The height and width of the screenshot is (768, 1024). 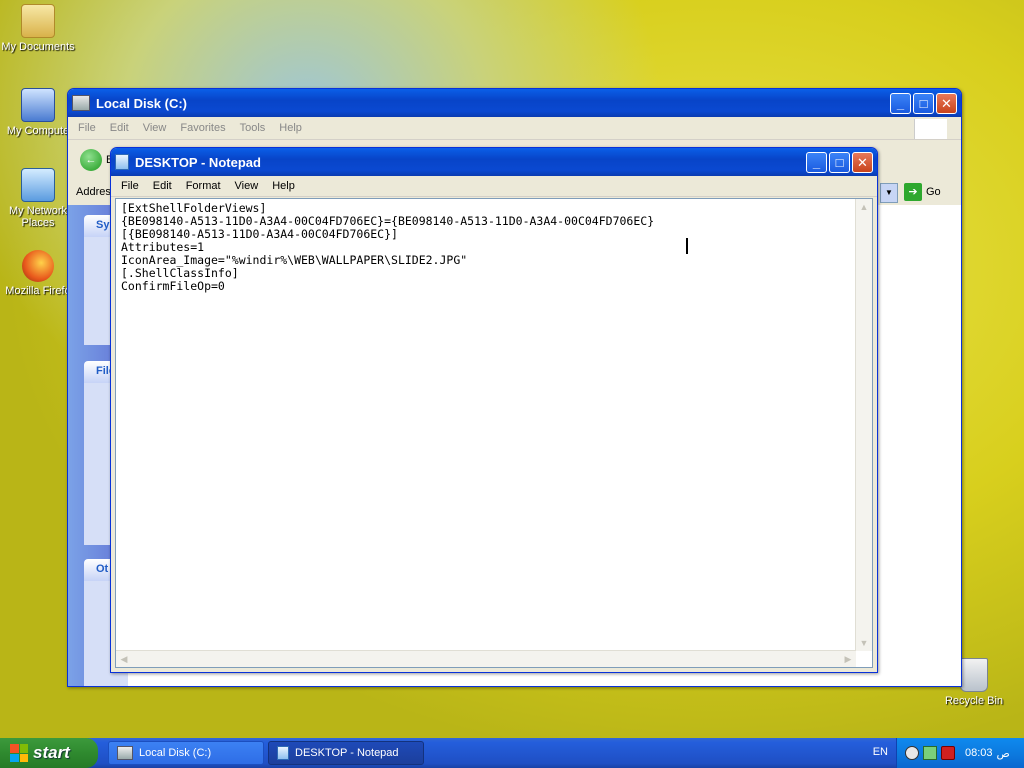 I want to click on scroll-right-icon: ▶, so click(x=848, y=659).